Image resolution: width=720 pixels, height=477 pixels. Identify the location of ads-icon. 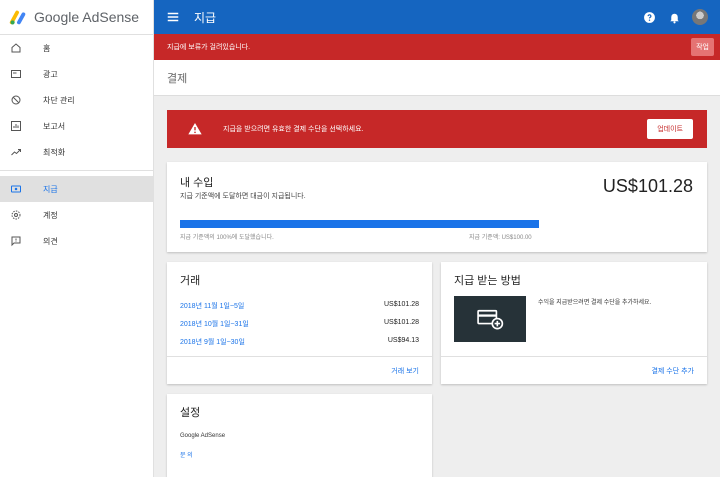
(15, 74).